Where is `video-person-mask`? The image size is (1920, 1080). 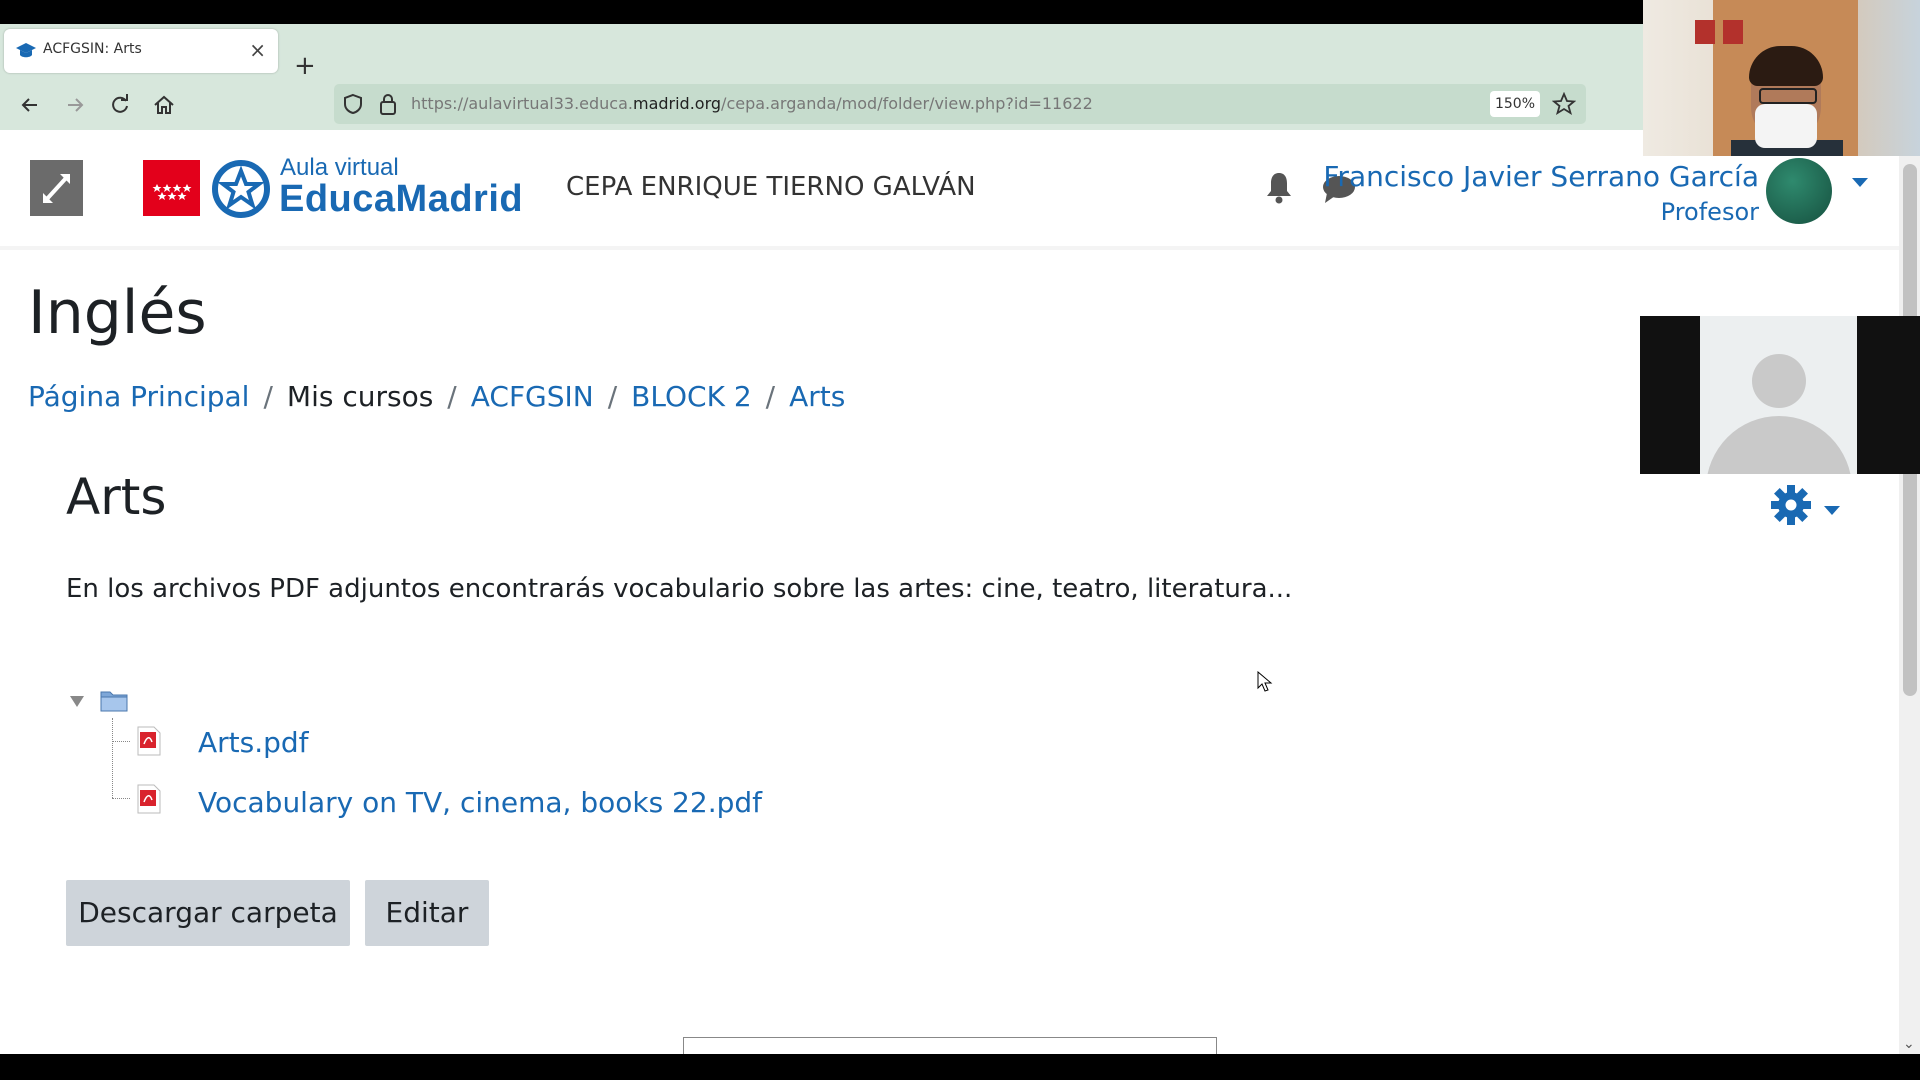
video-person-mask is located at coordinates (1786, 126).